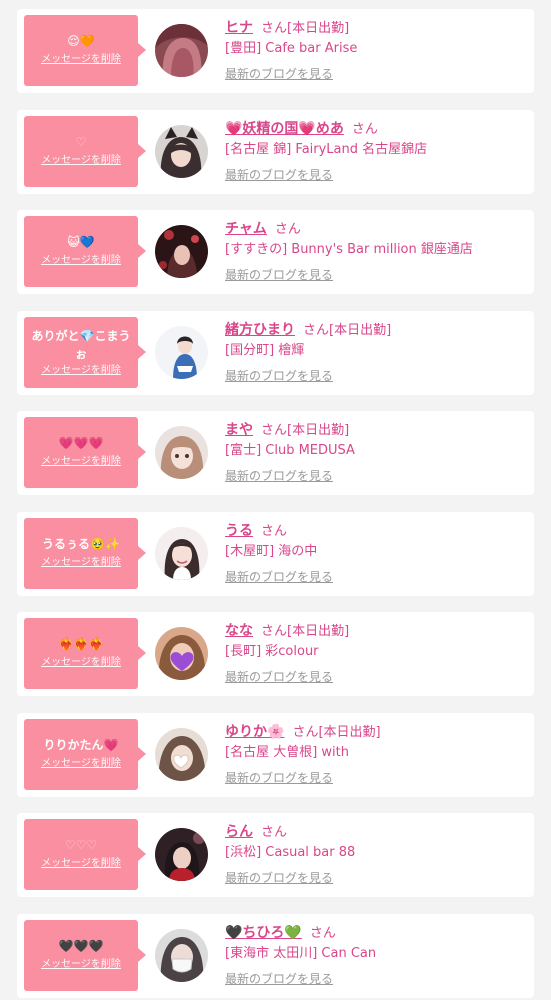  What do you see at coordinates (85, 151) in the screenshot?
I see `message-bubble: ♡ メッセージを削除` at bounding box center [85, 151].